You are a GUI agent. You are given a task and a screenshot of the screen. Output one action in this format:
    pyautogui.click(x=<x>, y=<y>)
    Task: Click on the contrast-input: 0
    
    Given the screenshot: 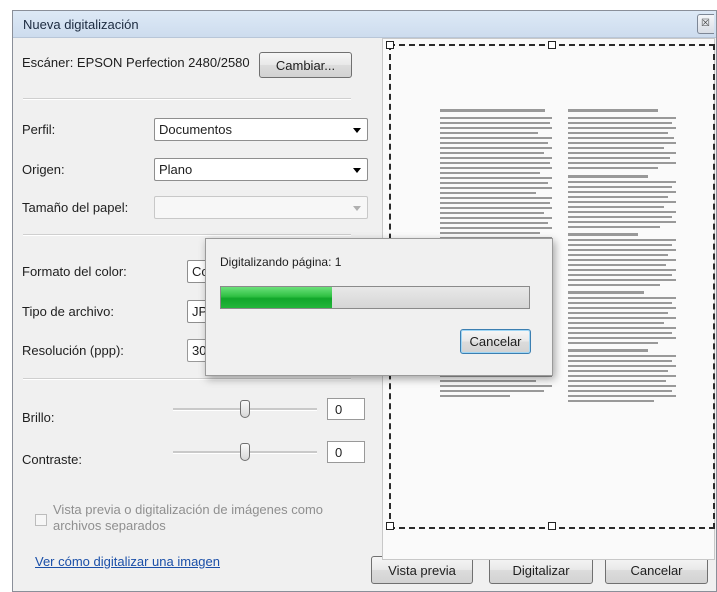 What is the action you would take?
    pyautogui.click(x=346, y=452)
    